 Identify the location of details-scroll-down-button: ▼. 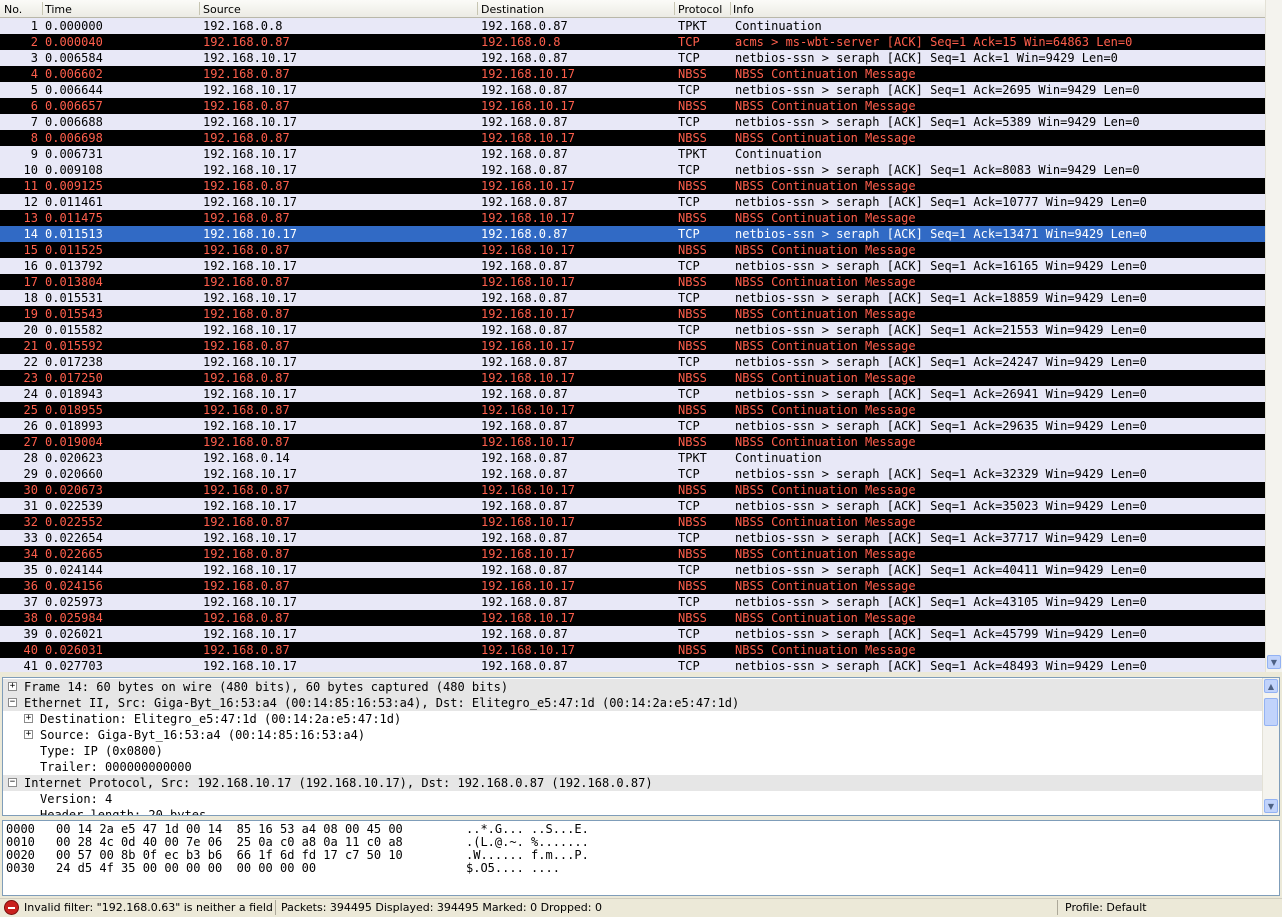
(1271, 806).